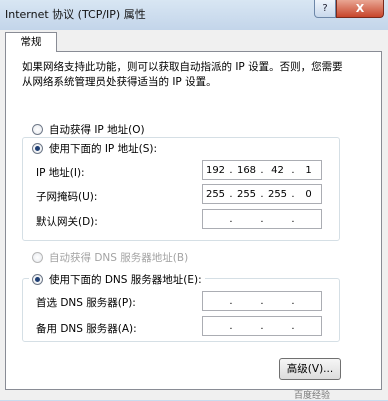  Describe the element at coordinates (97, 130) in the screenshot. I see `radio-auto-ip-label: 自动获得 IP 地址(O)` at that location.